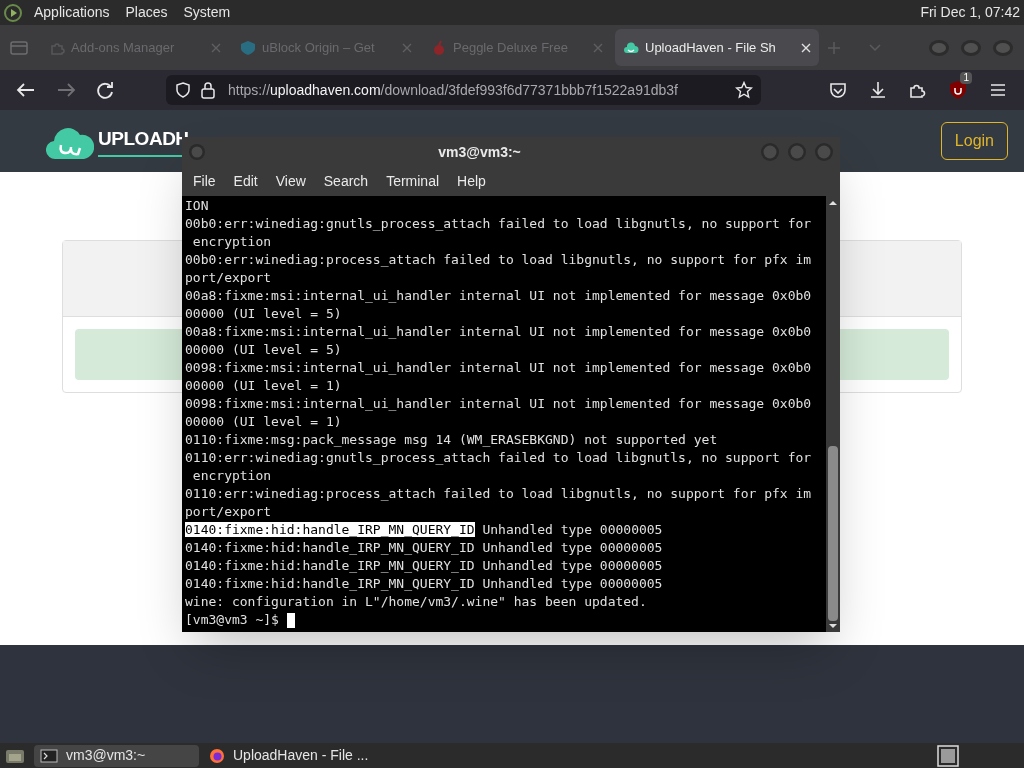 The image size is (1024, 768). I want to click on address-bar: https://uploadhaven.com/download/3fdef993f6d77371bbb7f1522a91db3f, so click(463, 90).